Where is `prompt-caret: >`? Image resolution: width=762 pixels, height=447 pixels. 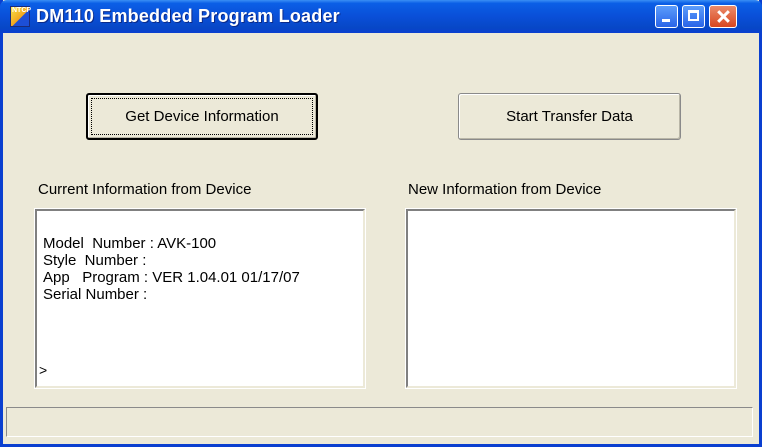
prompt-caret: > is located at coordinates (43, 370).